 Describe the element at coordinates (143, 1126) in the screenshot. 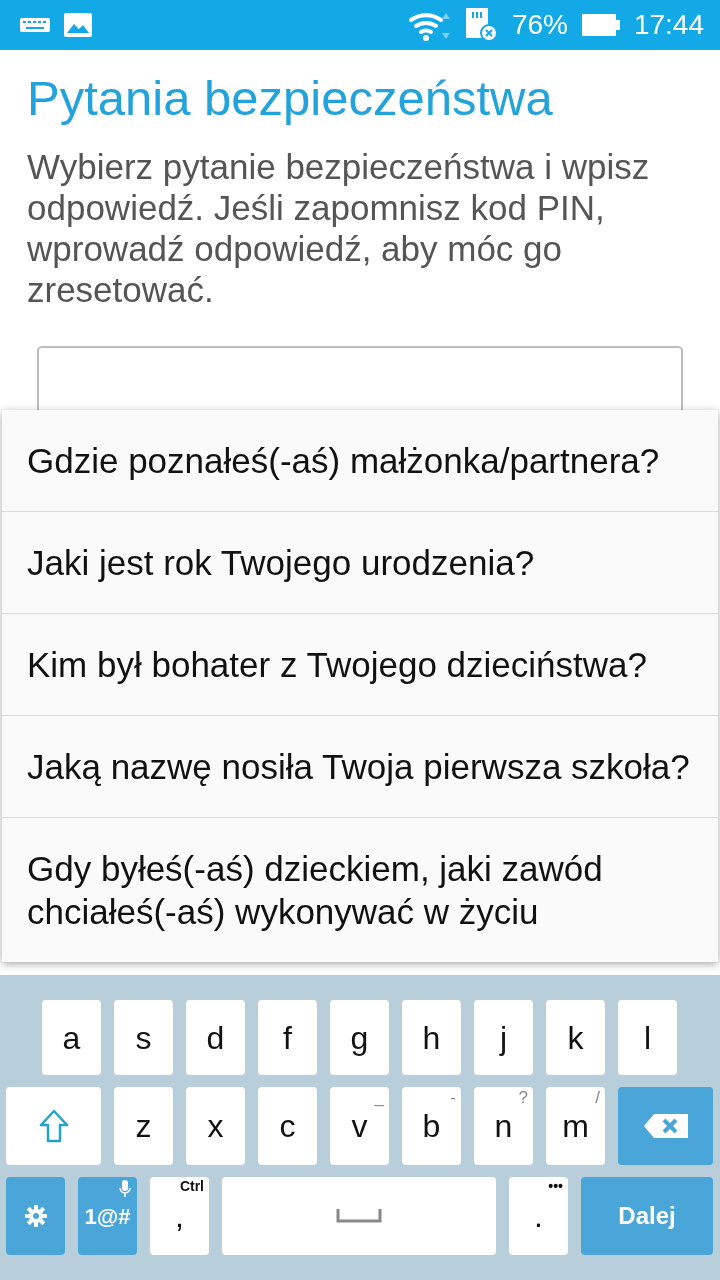

I see `key: z` at that location.